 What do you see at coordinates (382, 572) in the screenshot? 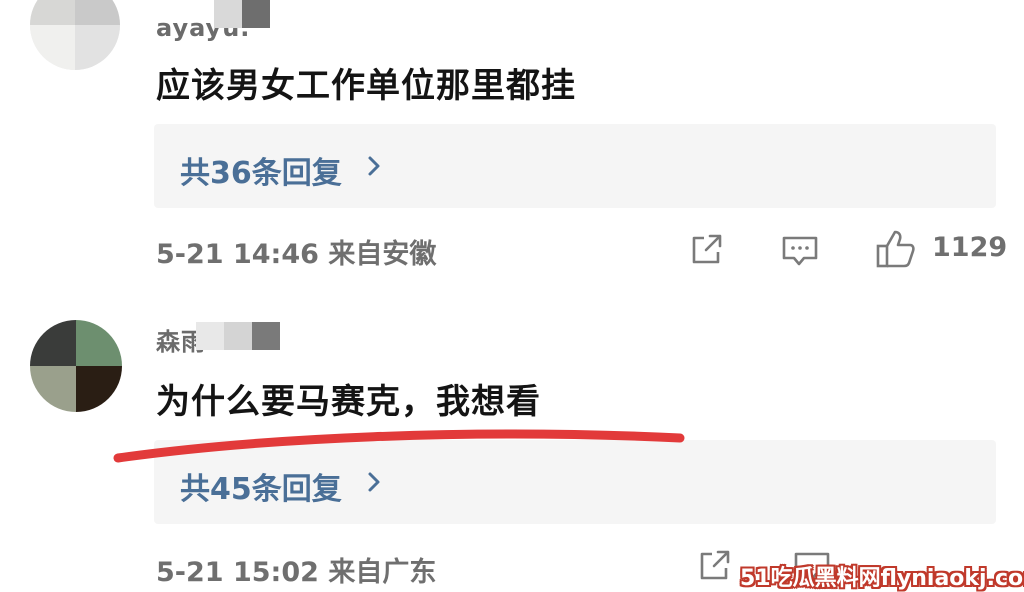
I see `comment-location: 来自广东` at bounding box center [382, 572].